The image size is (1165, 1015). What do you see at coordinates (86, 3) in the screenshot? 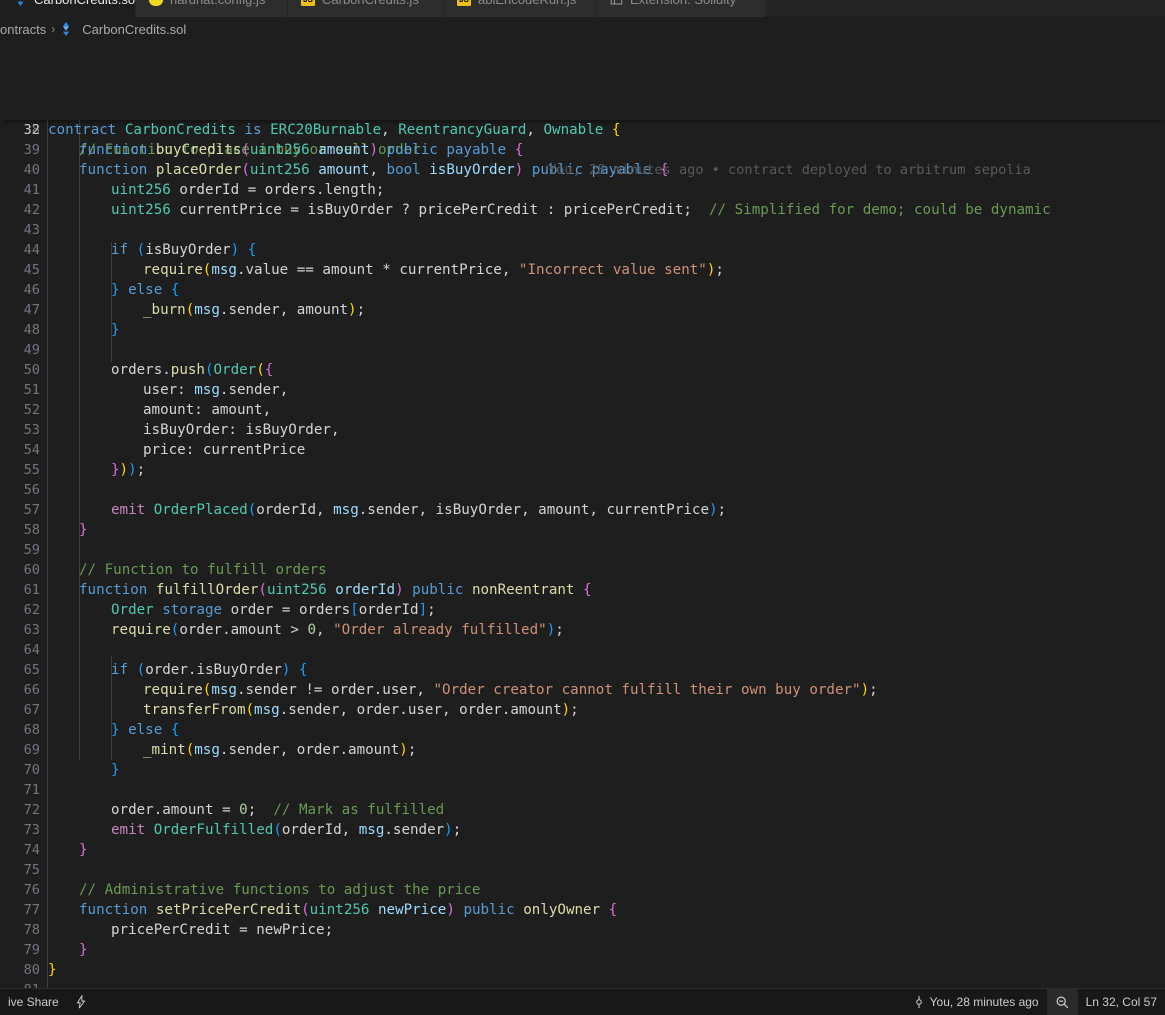
I see `tab-label: CarbonCredits.sol` at bounding box center [86, 3].